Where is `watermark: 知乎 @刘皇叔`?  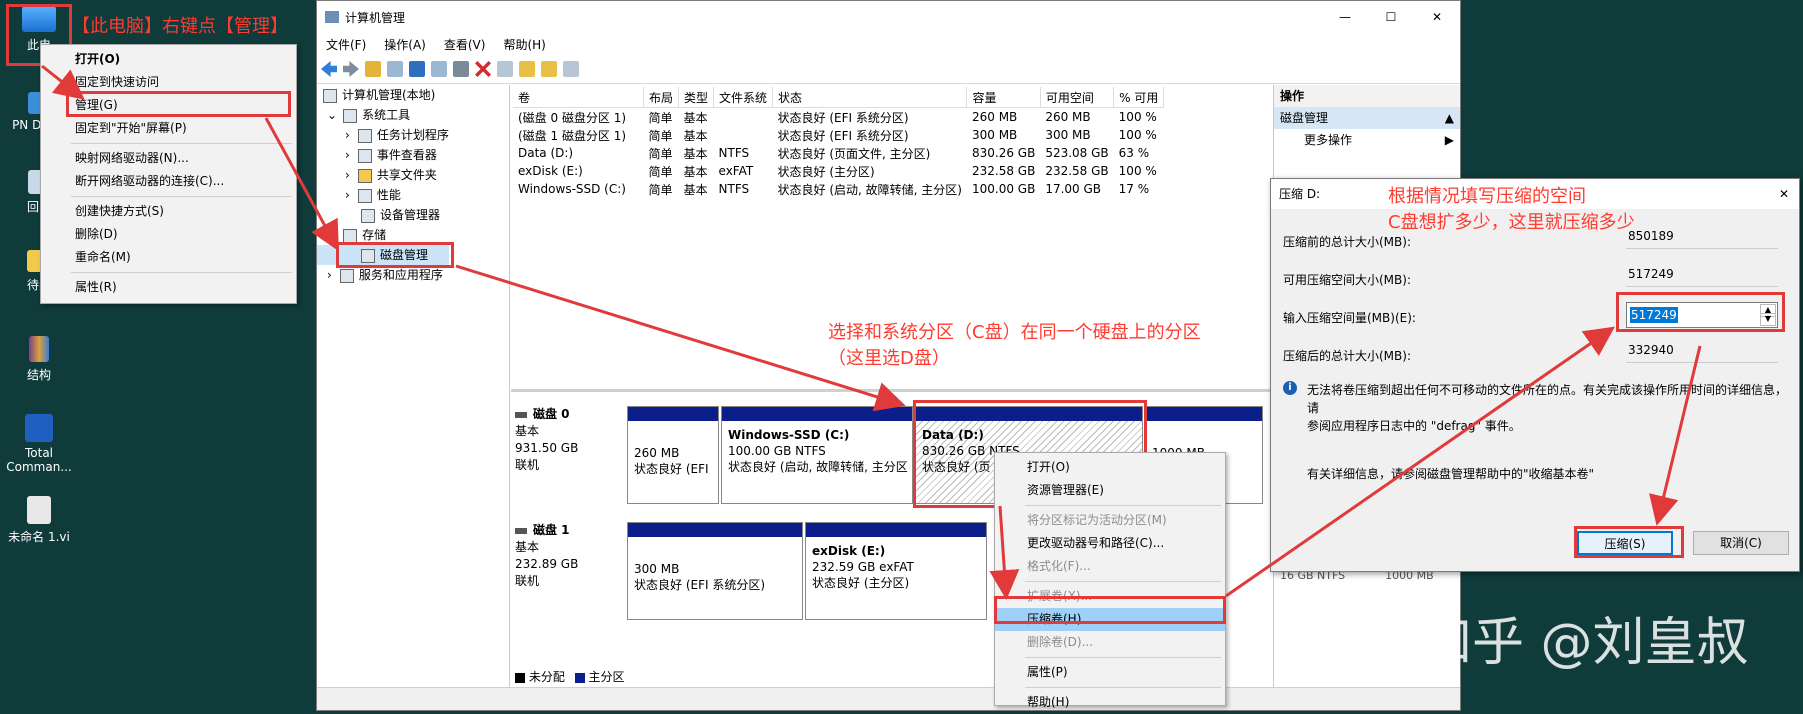 watermark: 知乎 @刘皇叔 is located at coordinates (1584, 643).